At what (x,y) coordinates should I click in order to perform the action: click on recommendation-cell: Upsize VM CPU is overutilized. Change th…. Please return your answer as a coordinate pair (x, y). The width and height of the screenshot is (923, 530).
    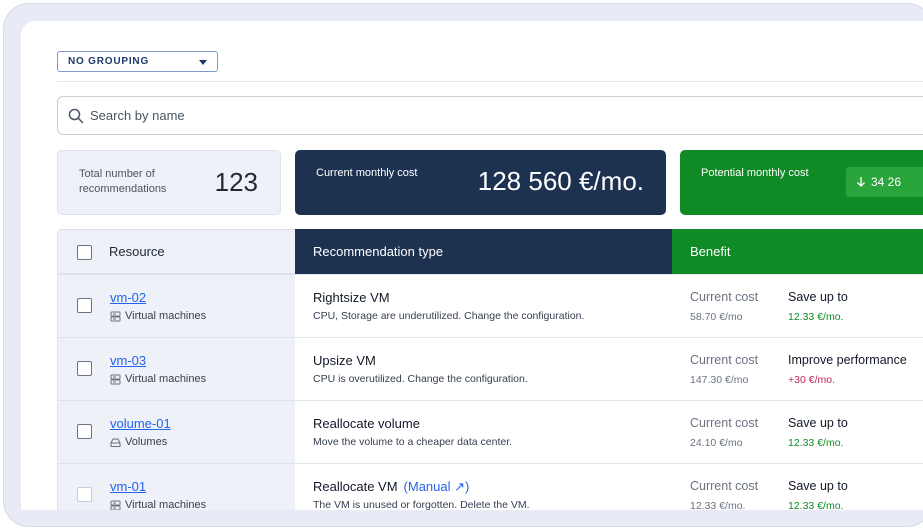
    Looking at the image, I should click on (609, 368).